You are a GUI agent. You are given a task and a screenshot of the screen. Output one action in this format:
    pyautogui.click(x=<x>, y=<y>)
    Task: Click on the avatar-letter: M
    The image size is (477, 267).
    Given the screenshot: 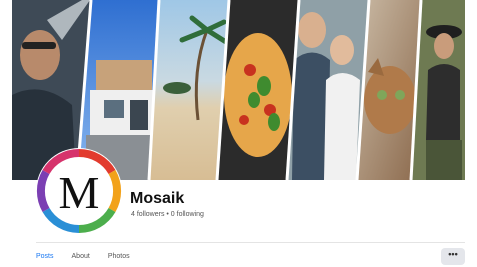 What is the action you would take?
    pyautogui.click(x=79, y=192)
    